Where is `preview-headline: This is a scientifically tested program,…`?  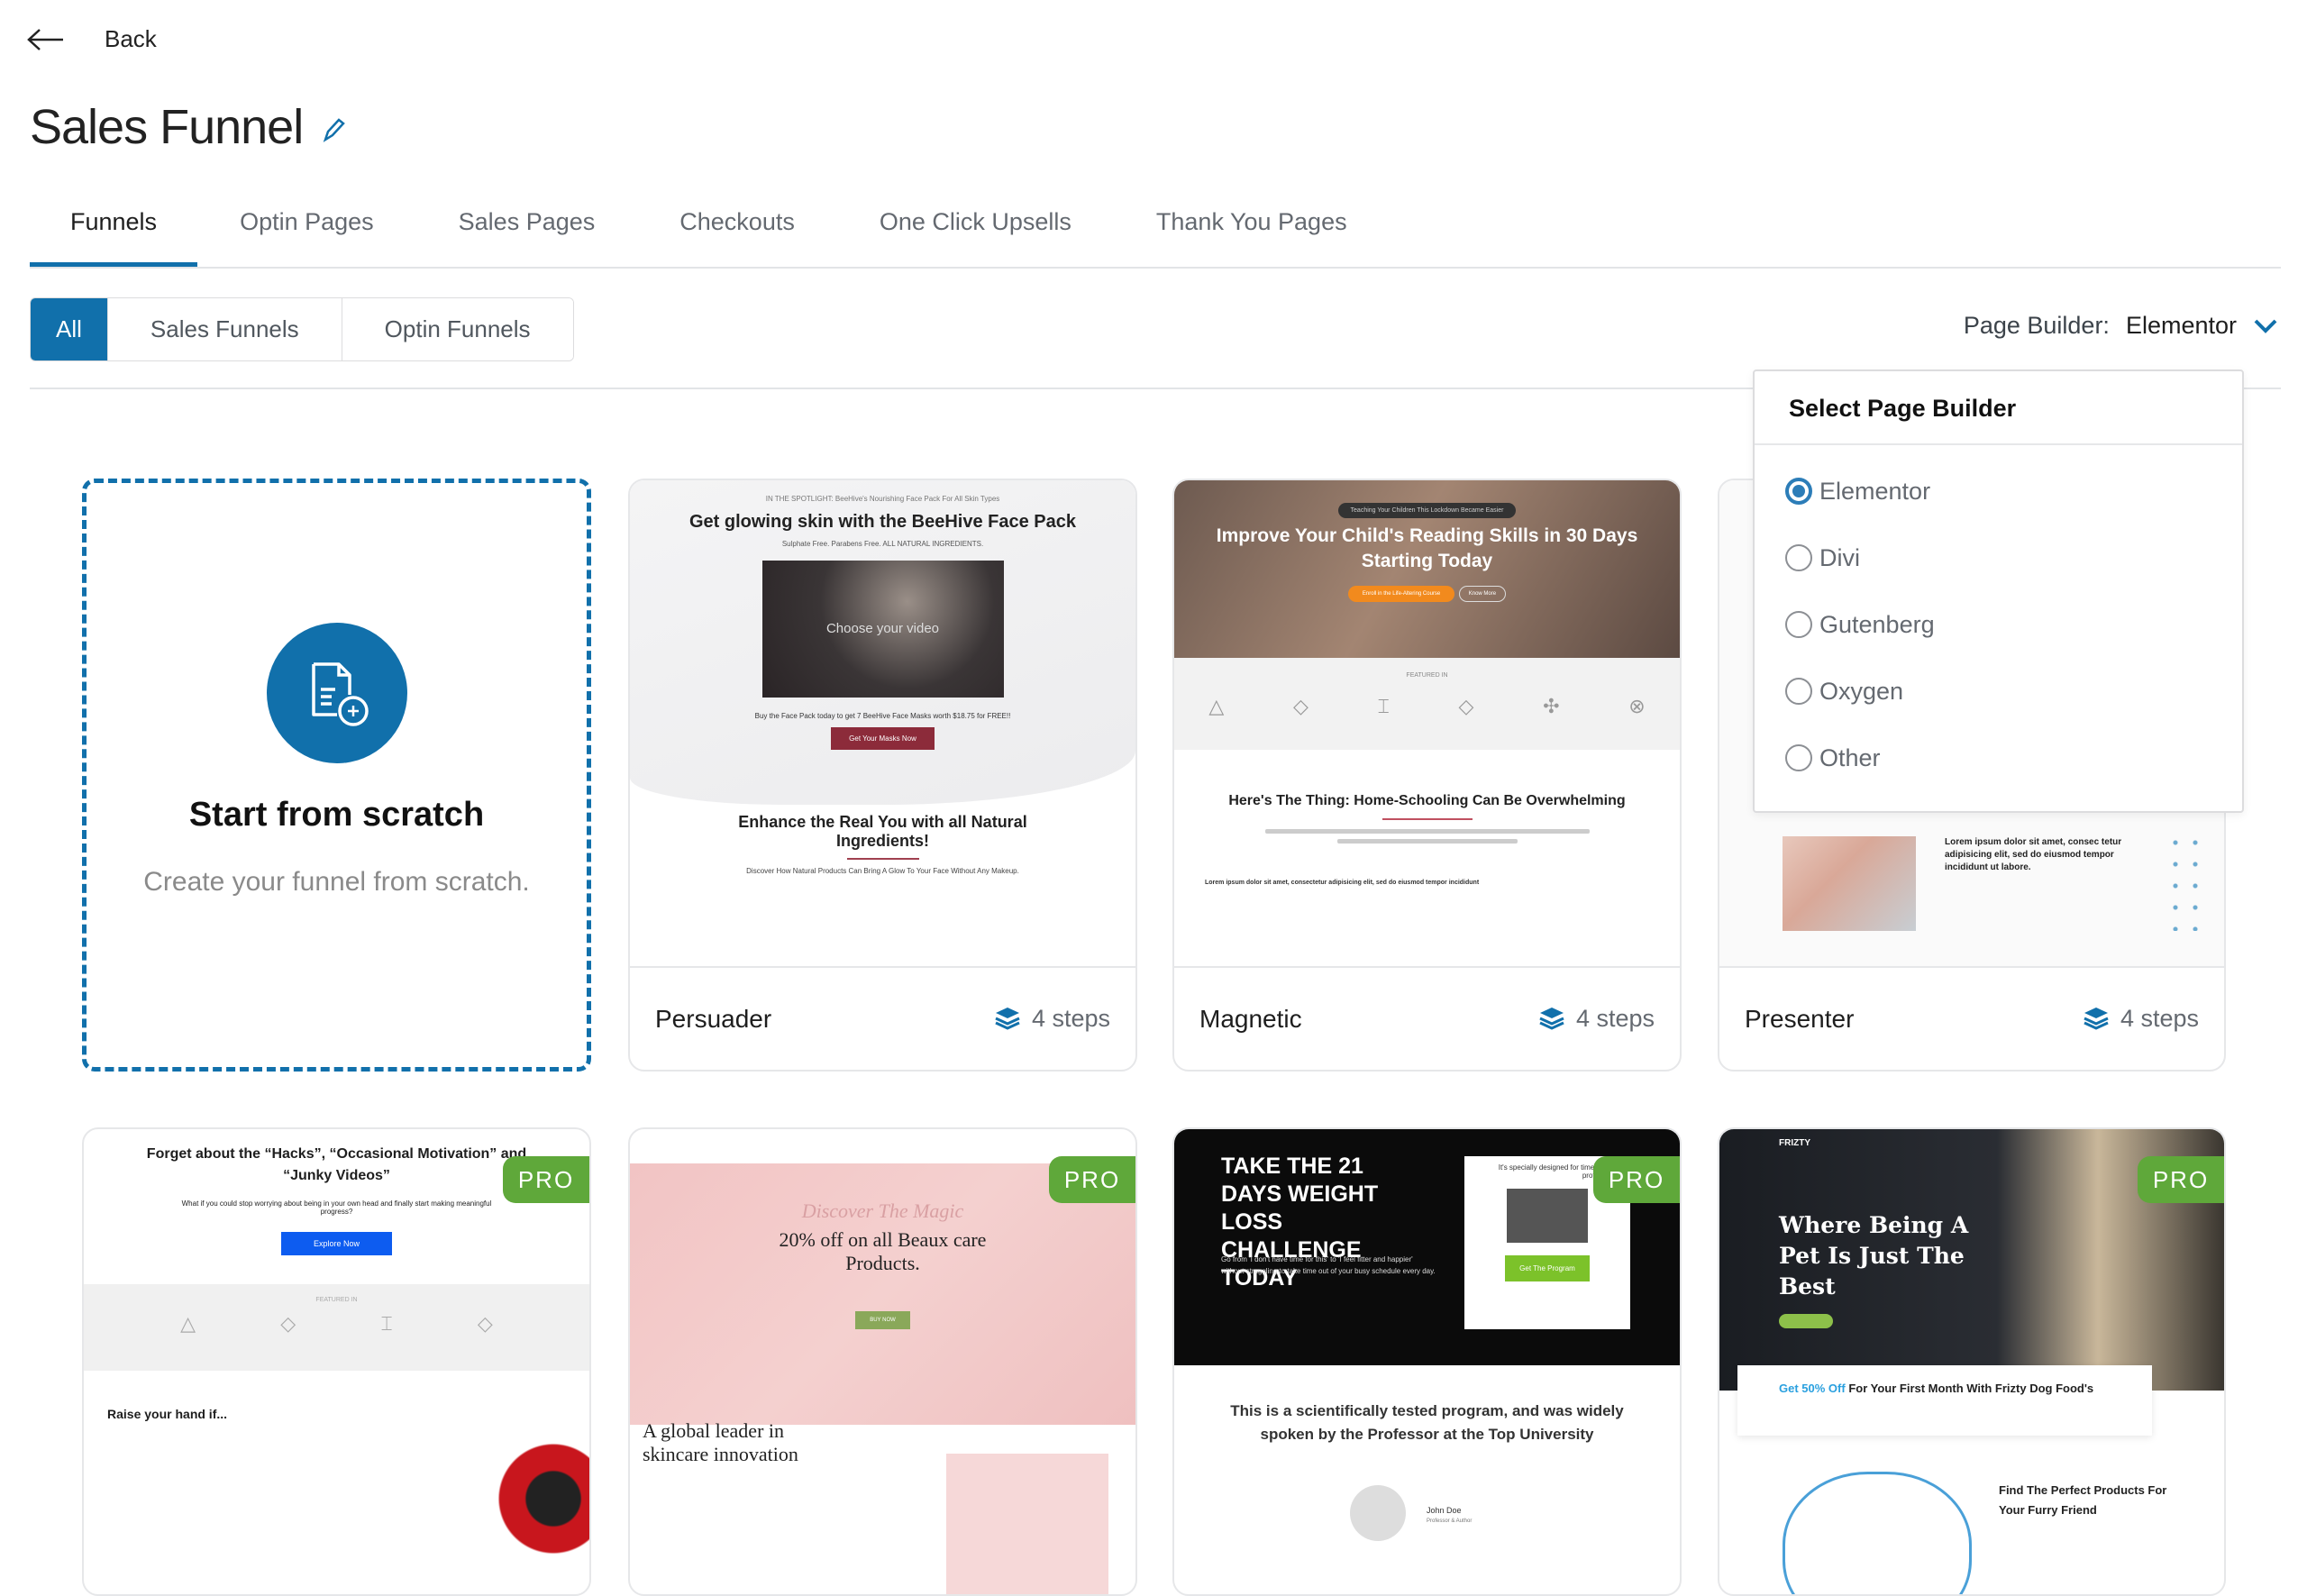
preview-headline: This is a scientifically tested program,… is located at coordinates (1427, 1423).